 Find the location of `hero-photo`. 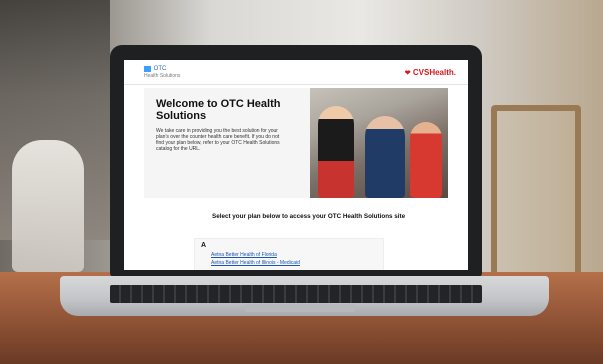

hero-photo is located at coordinates (379, 143).